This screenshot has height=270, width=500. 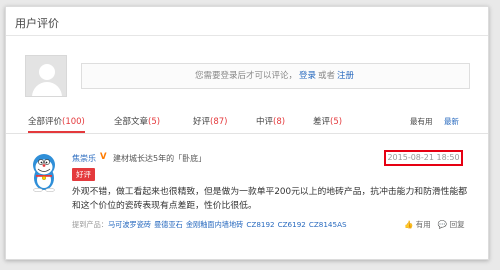 I want to click on tab-label: 好评, so click(x=202, y=122).